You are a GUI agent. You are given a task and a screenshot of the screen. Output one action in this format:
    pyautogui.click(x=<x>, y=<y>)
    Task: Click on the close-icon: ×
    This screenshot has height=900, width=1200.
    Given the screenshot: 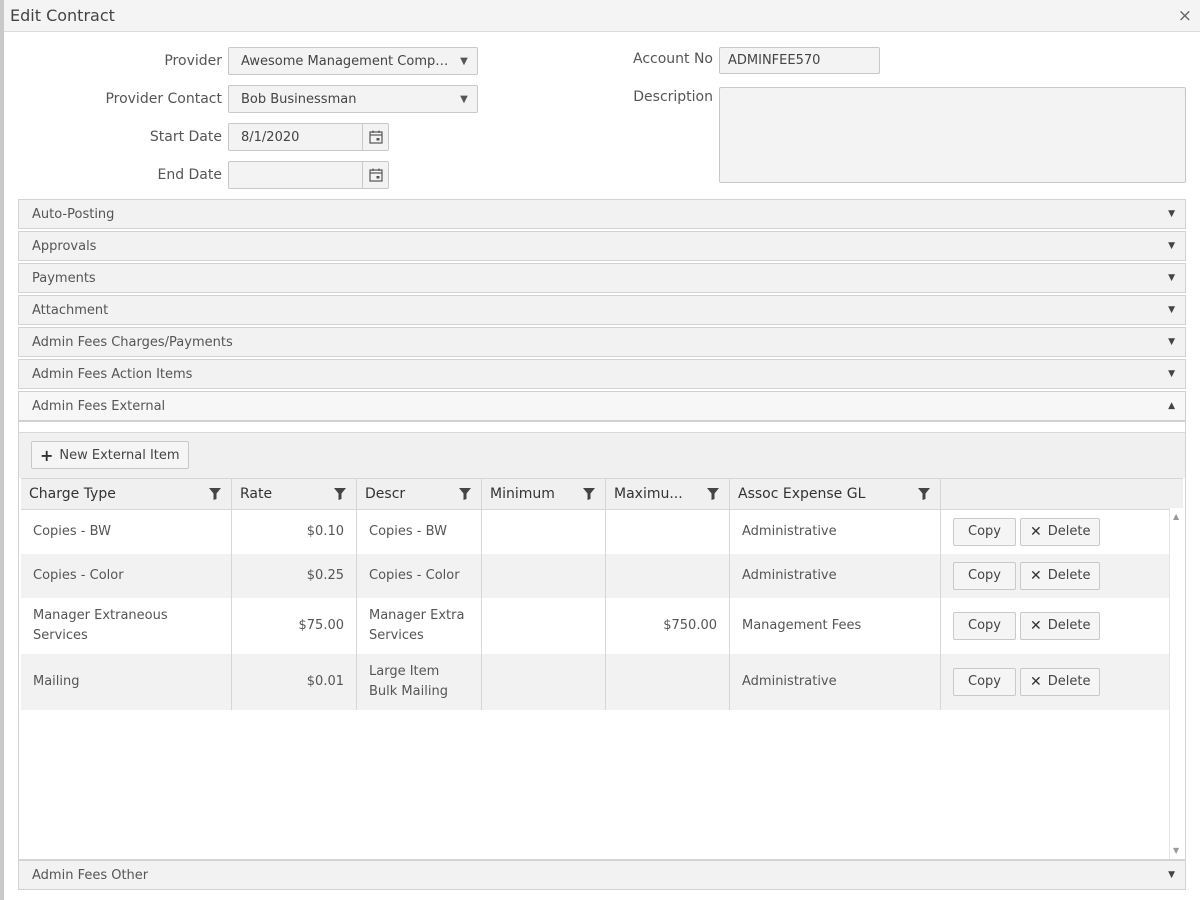 What is the action you would take?
    pyautogui.click(x=1186, y=16)
    